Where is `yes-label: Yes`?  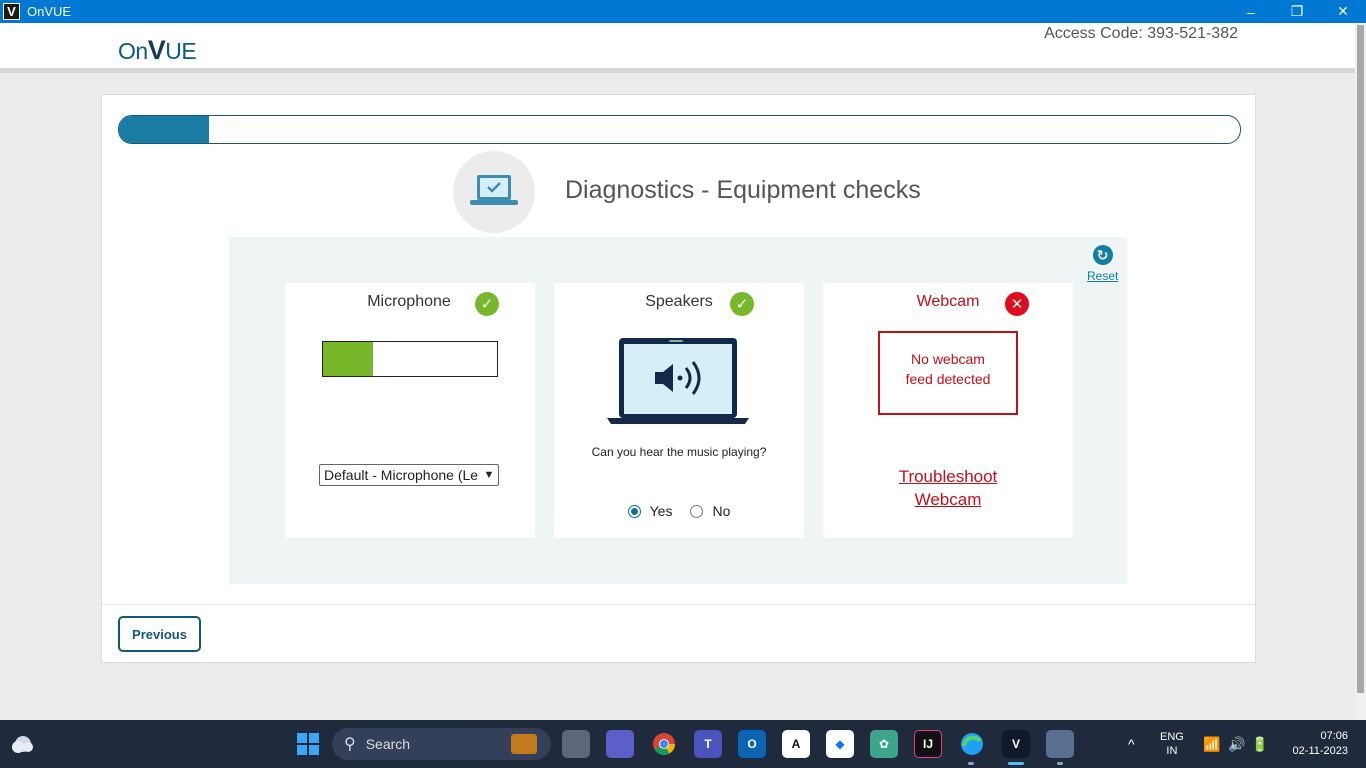
yes-label: Yes is located at coordinates (661, 511).